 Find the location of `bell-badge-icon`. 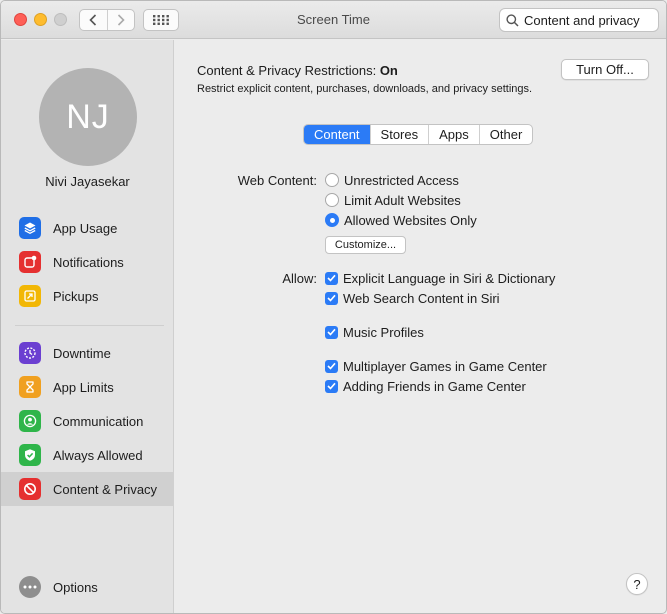

bell-badge-icon is located at coordinates (30, 262).